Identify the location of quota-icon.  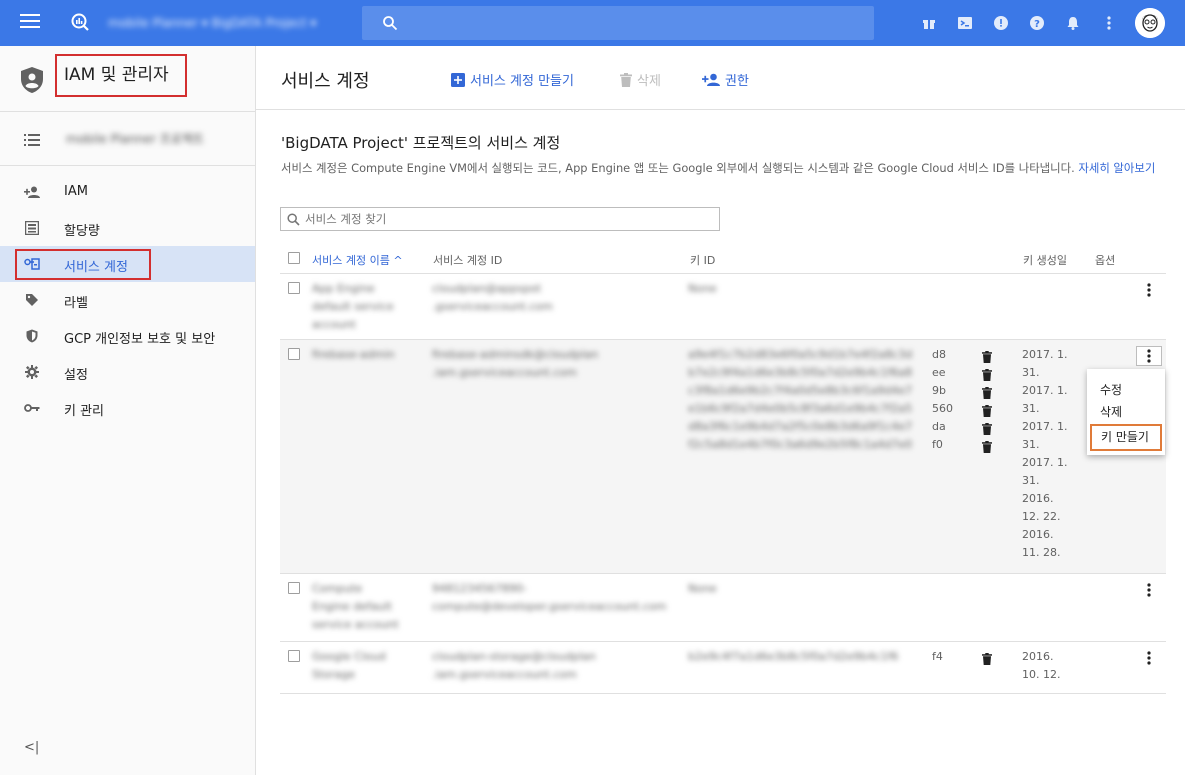
(32, 228).